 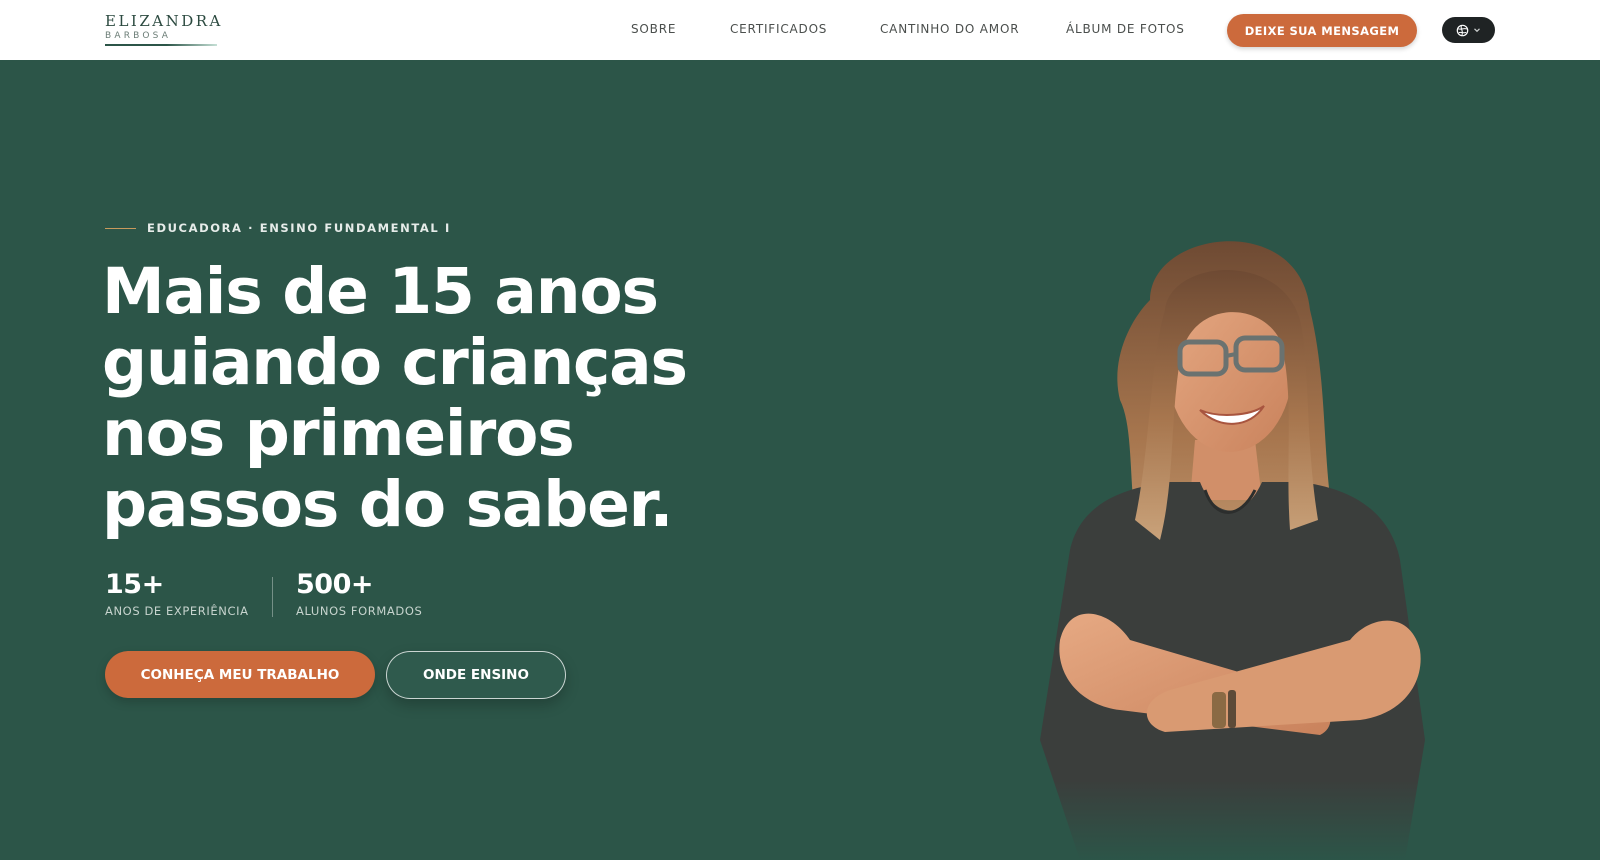 I want to click on headline-line: passos do saber., so click(x=387, y=504).